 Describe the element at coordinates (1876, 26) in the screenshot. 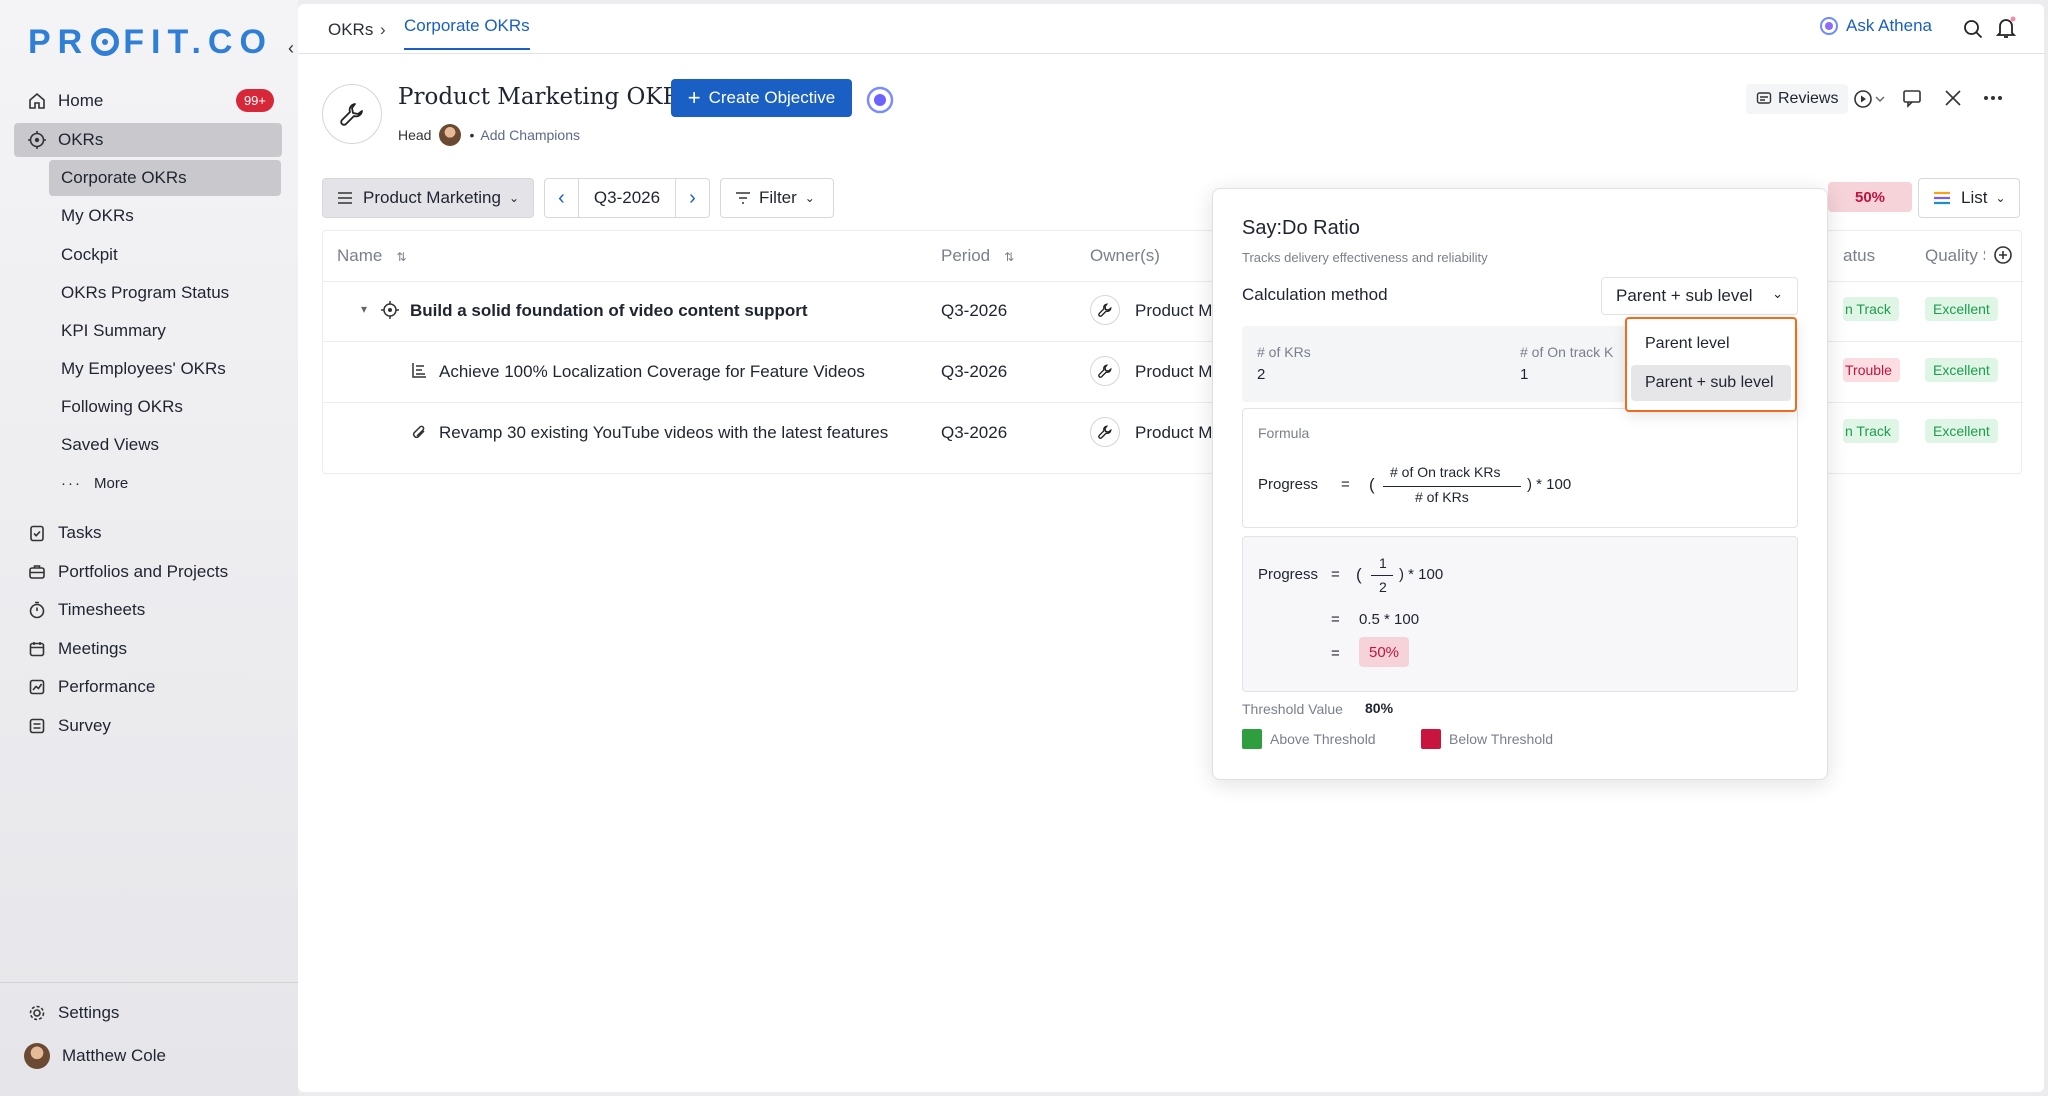

I see `ask-athena-button: Ask Athena` at that location.